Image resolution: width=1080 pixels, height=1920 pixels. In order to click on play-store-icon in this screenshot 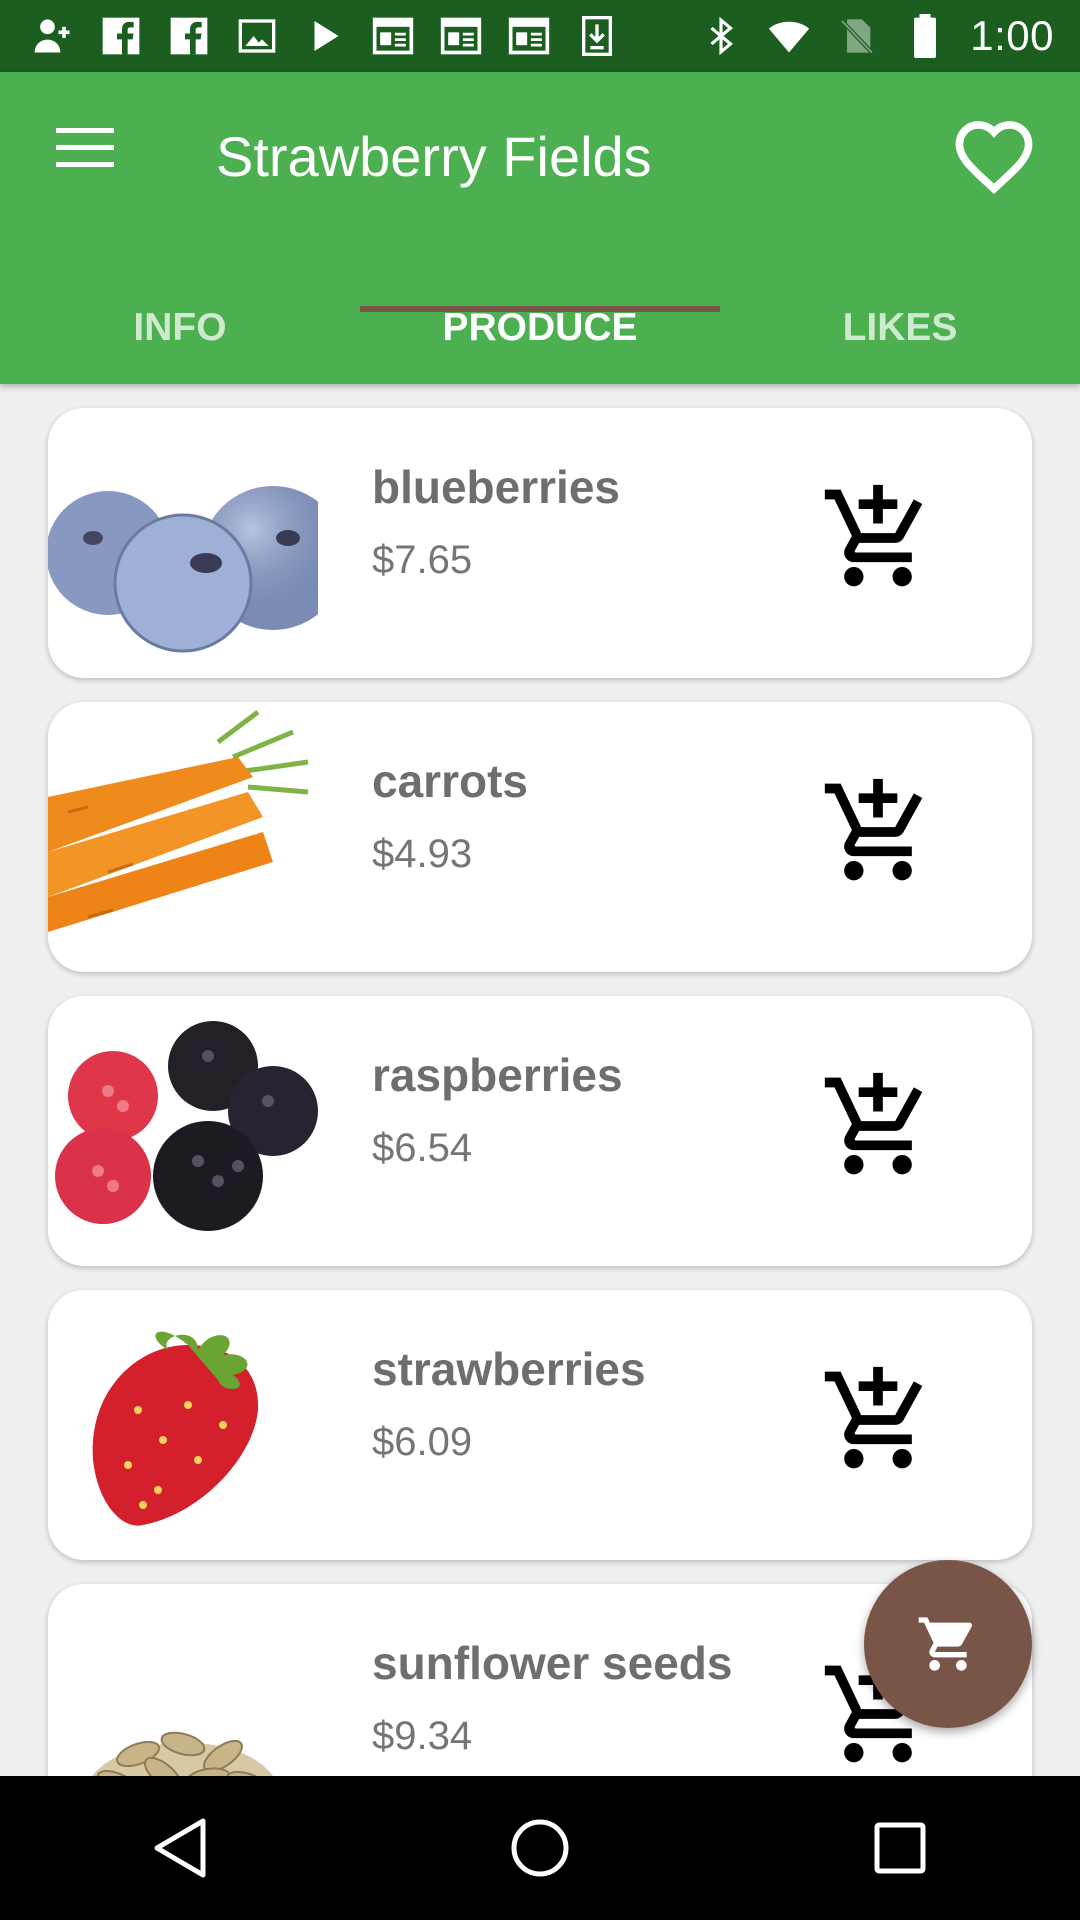, I will do `click(325, 36)`.